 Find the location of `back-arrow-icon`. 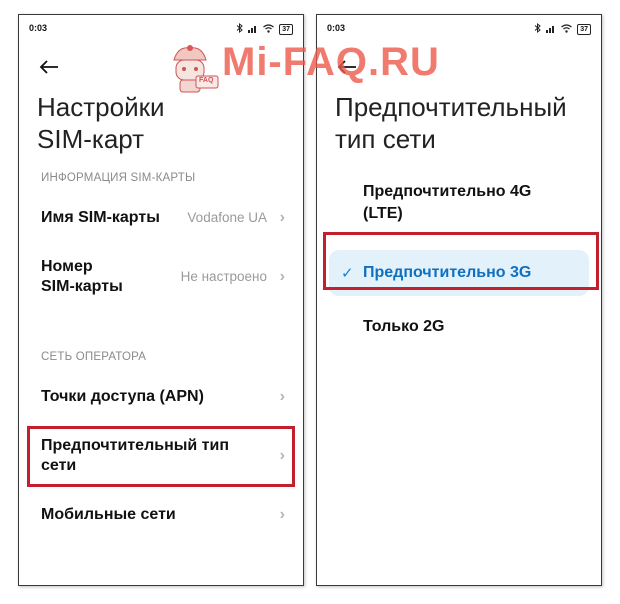

back-arrow-icon is located at coordinates (49, 68).